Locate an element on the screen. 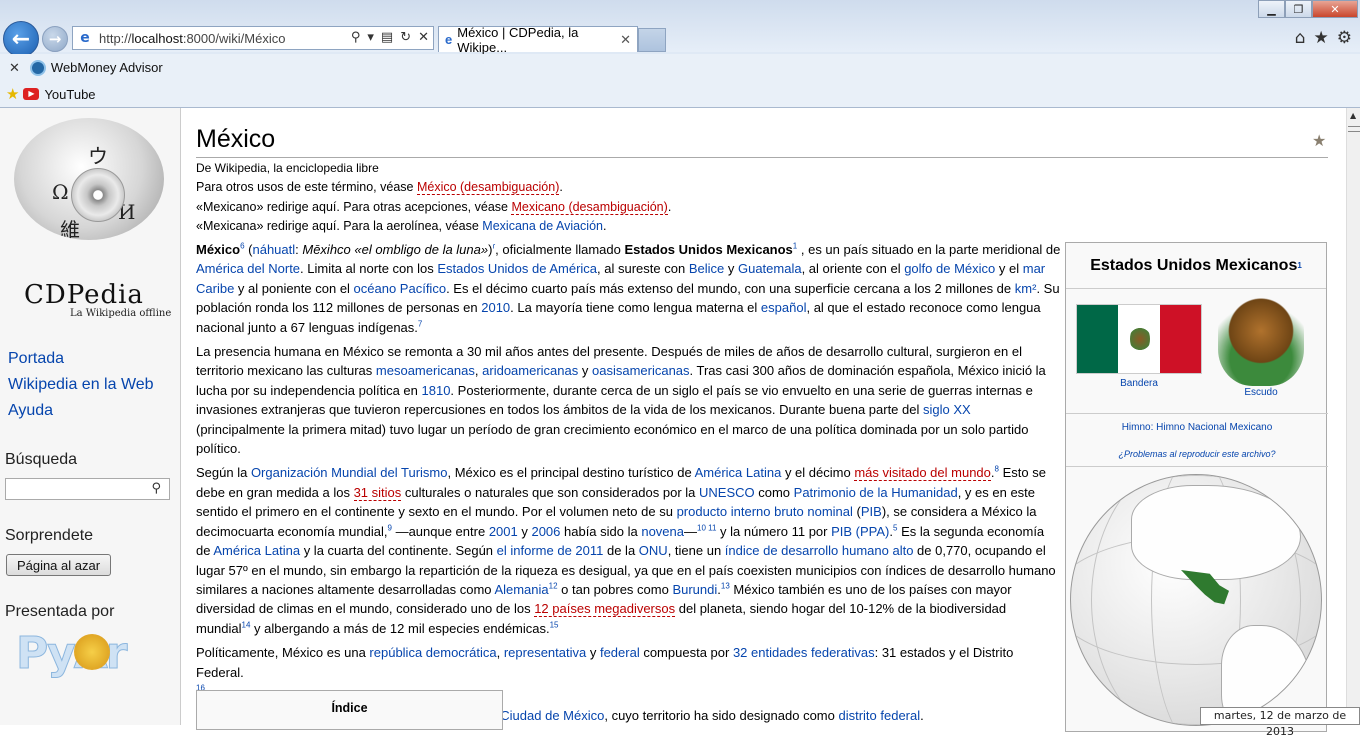 This screenshot has height=740, width=1360. page-title: México is located at coordinates (236, 139).